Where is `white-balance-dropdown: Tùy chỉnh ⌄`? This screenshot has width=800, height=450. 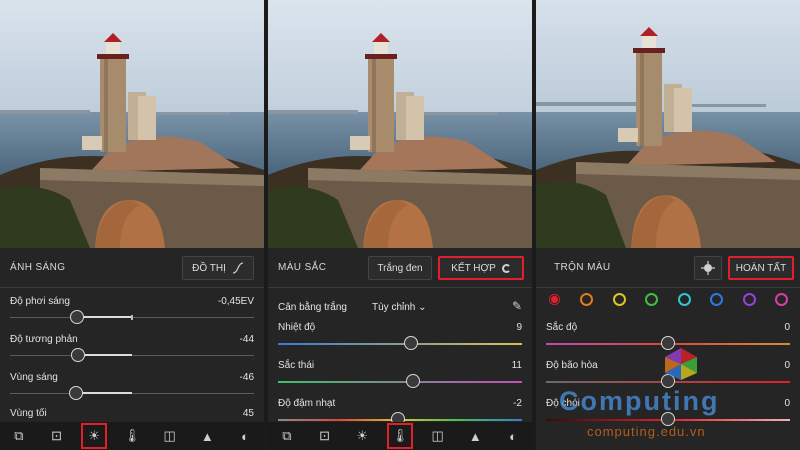 white-balance-dropdown: Tùy chỉnh ⌄ is located at coordinates (399, 307).